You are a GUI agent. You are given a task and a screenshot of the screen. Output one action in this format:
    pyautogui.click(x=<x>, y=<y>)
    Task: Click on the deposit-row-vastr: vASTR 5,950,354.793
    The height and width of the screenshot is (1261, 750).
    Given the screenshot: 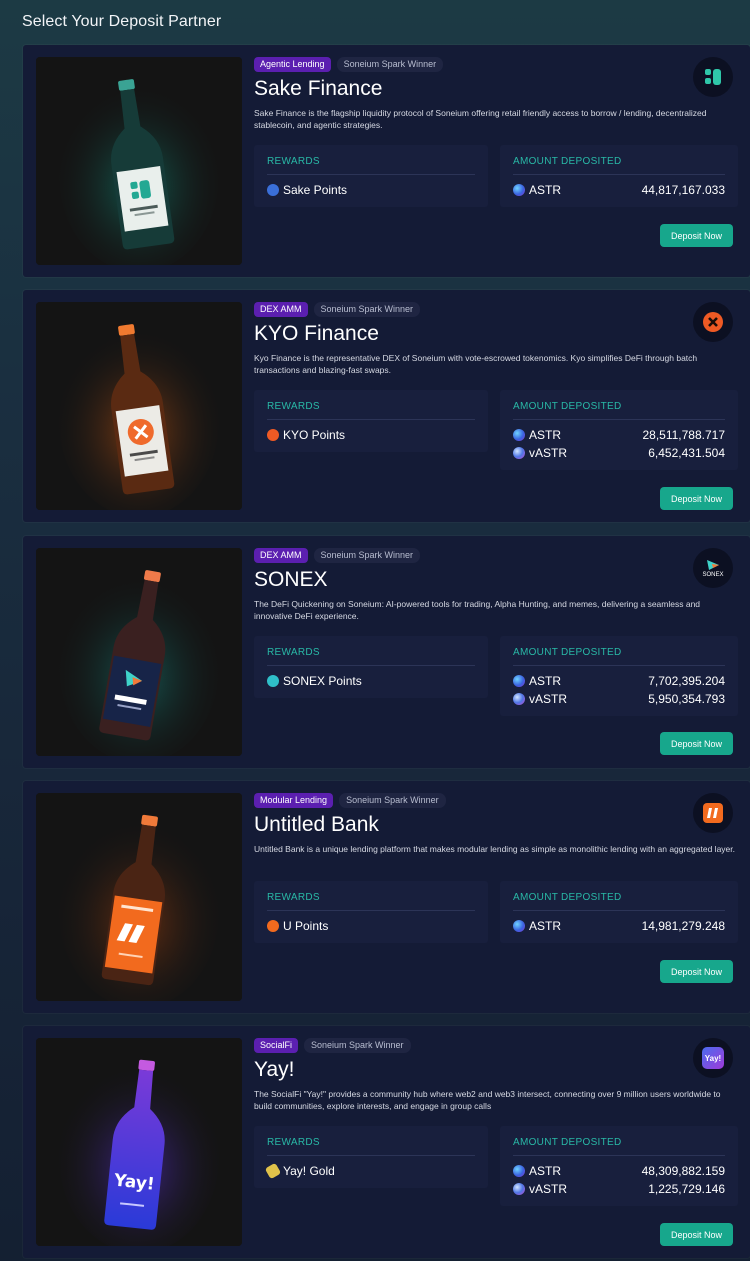 What is the action you would take?
    pyautogui.click(x=619, y=699)
    